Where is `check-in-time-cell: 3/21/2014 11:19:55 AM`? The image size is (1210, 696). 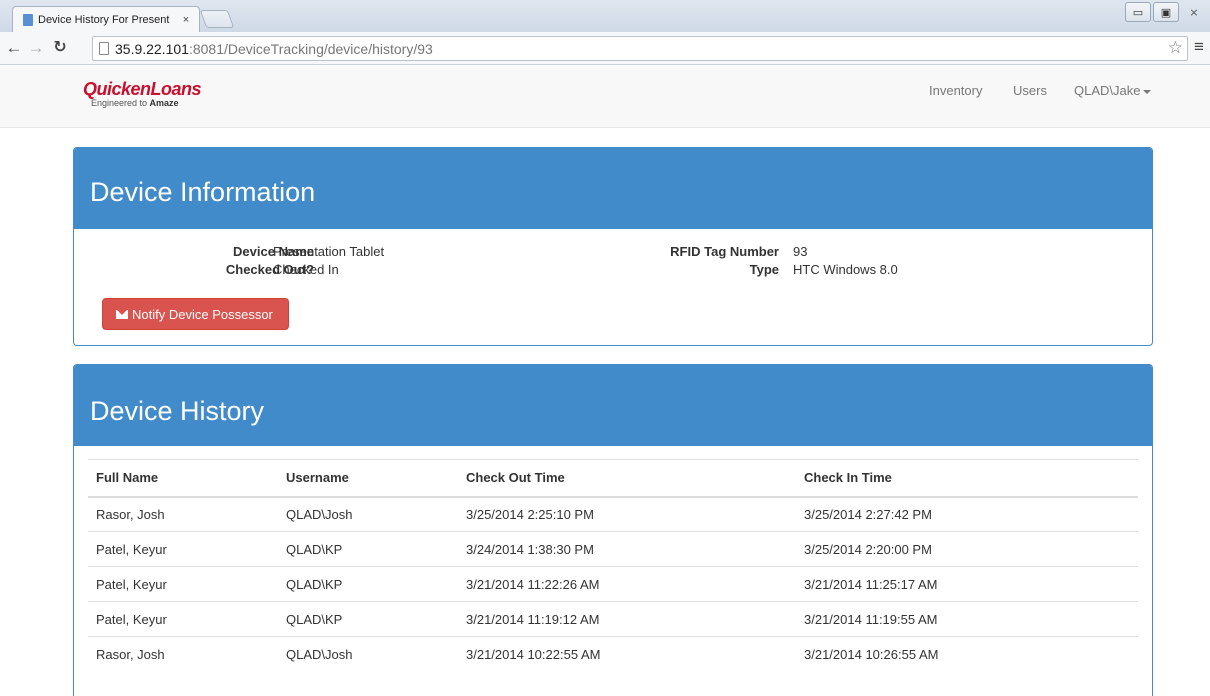
check-in-time-cell: 3/21/2014 11:19:55 AM is located at coordinates (967, 619).